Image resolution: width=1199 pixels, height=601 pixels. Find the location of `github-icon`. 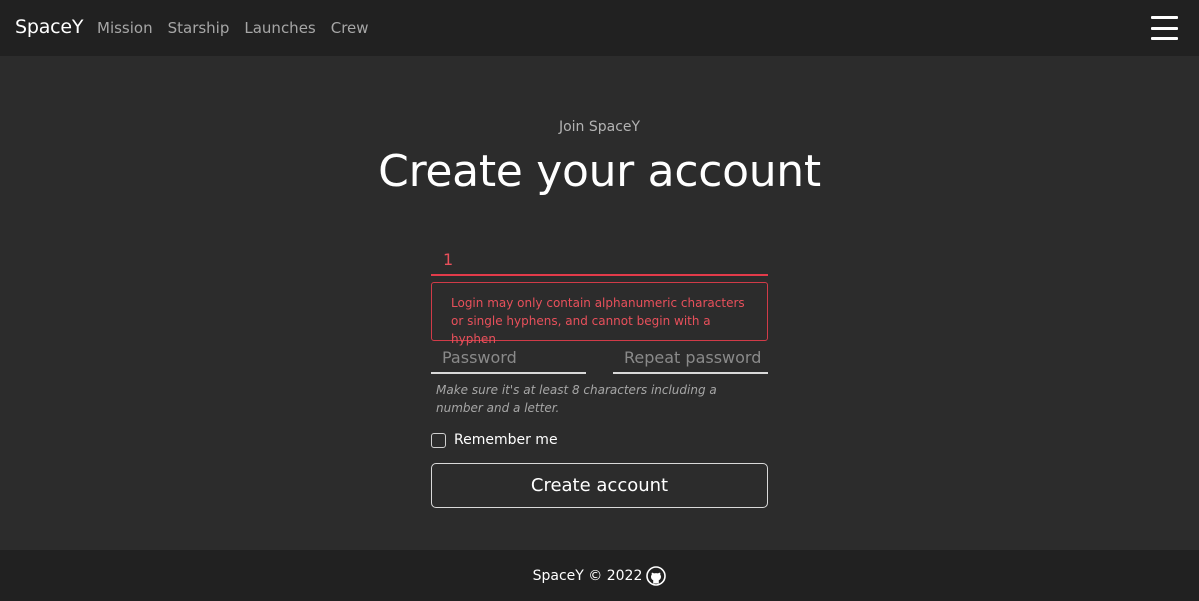

github-icon is located at coordinates (656, 575).